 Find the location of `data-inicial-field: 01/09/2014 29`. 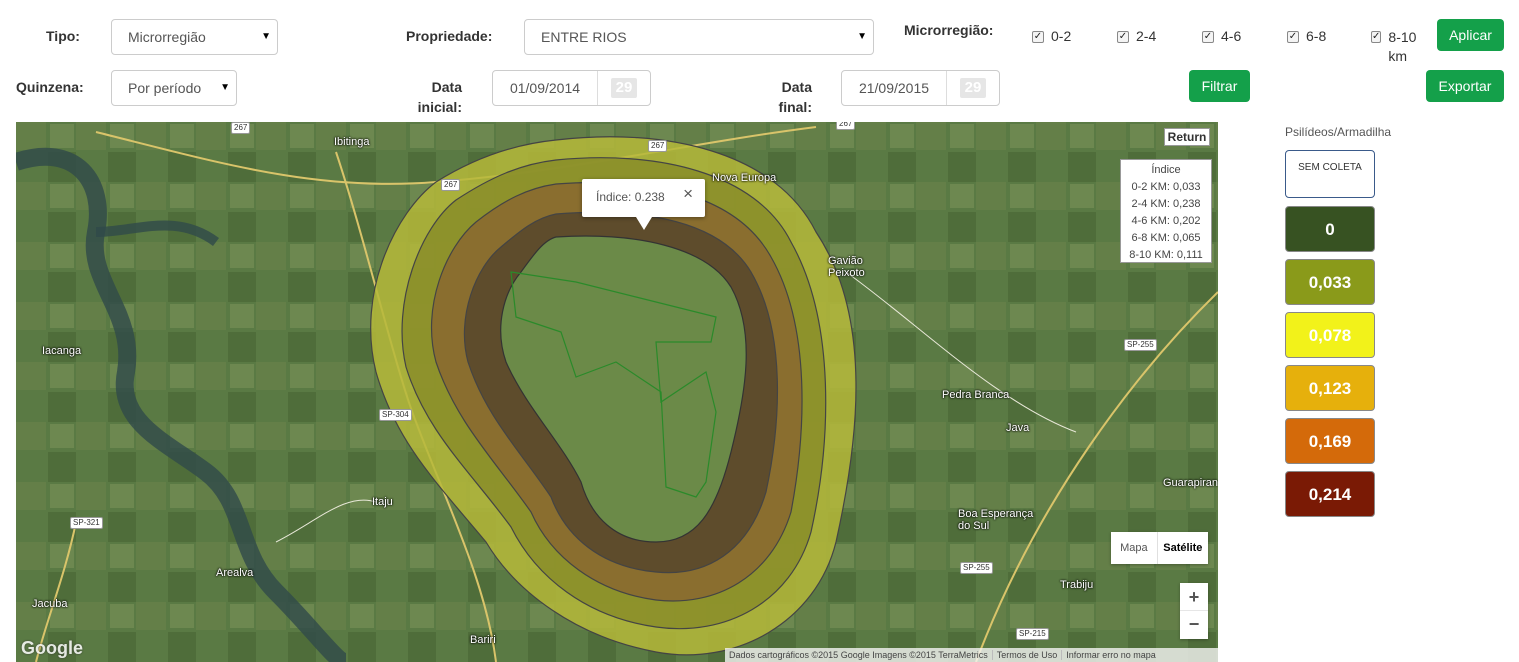

data-inicial-field: 01/09/2014 29 is located at coordinates (571, 88).